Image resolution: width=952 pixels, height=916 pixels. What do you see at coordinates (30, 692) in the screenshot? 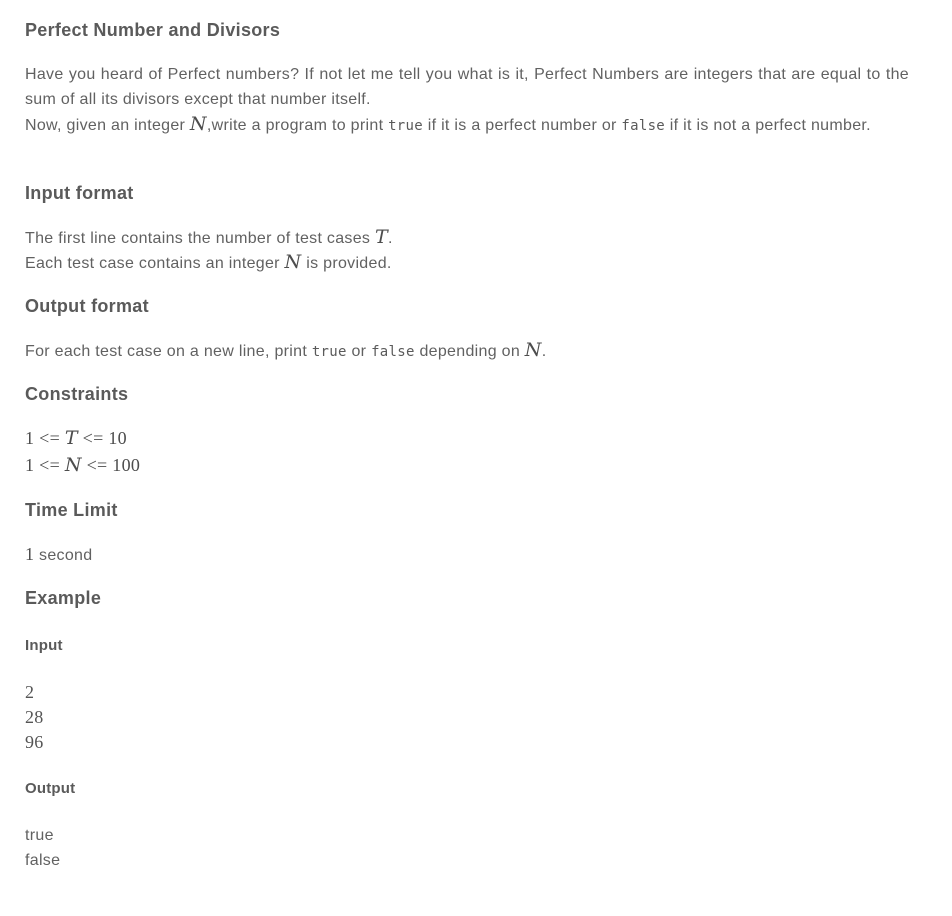
I see `example-input-line: 2` at bounding box center [30, 692].